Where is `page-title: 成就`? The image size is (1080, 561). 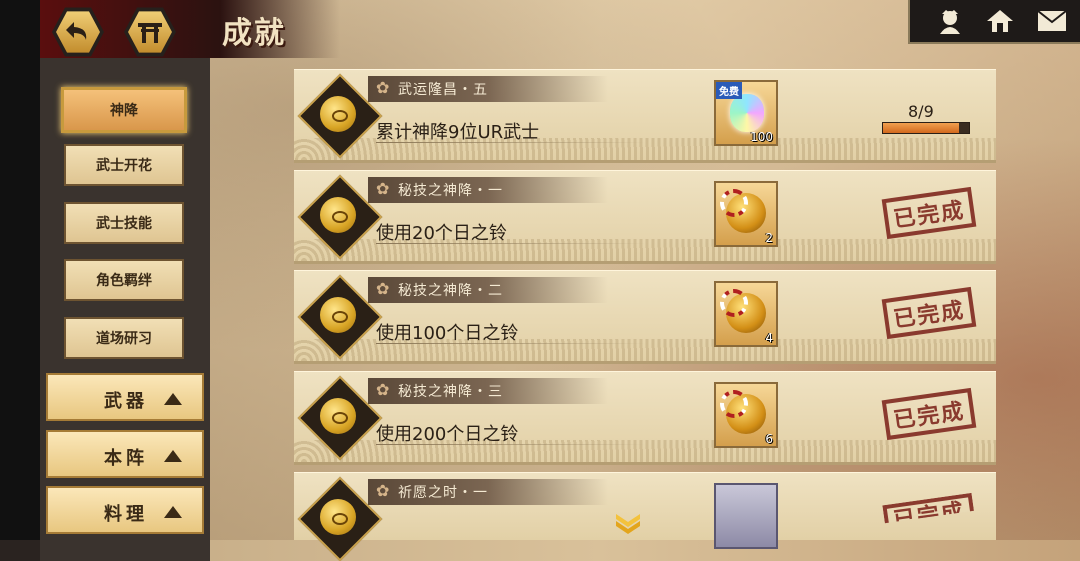
page-title: 成就 is located at coordinates (254, 33).